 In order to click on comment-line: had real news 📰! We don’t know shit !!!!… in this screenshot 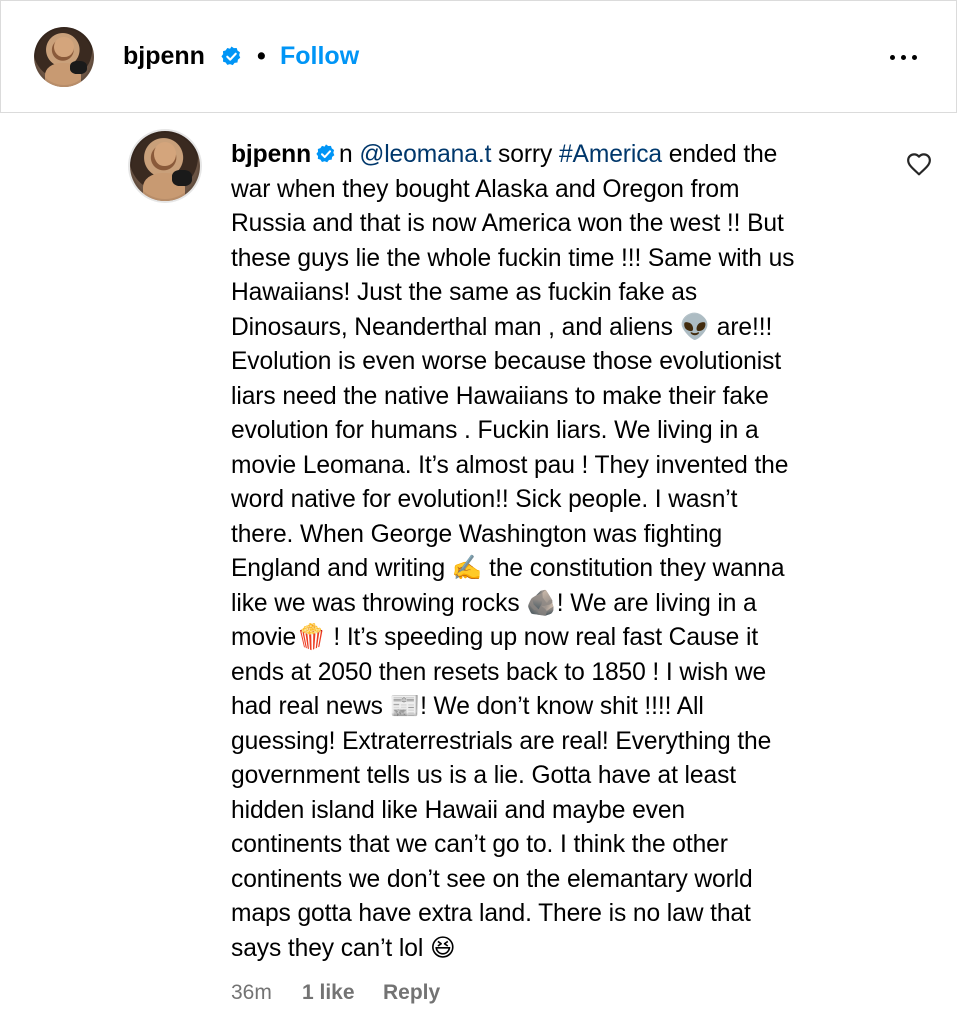, I will do `click(467, 706)`.